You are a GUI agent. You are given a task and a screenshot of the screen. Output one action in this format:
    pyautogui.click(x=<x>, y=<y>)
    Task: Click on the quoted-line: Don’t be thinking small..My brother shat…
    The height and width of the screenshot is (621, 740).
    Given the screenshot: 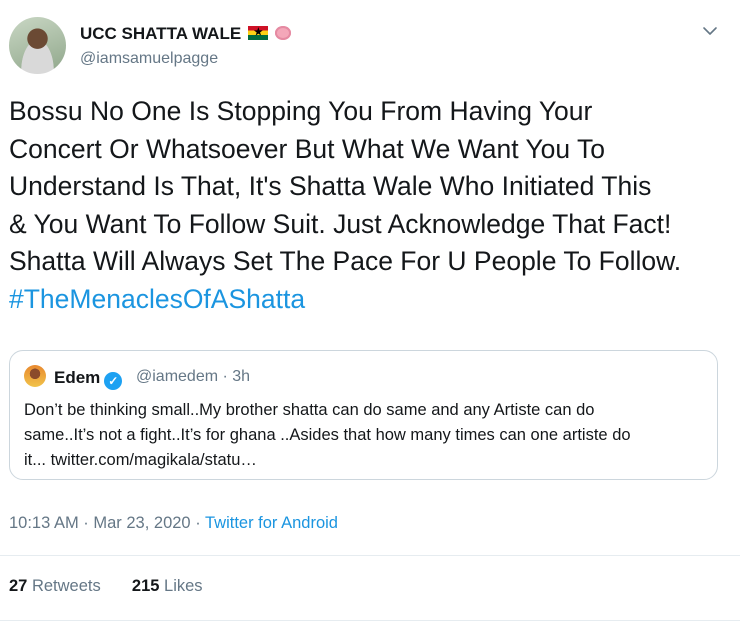 What is the action you would take?
    pyautogui.click(x=309, y=410)
    